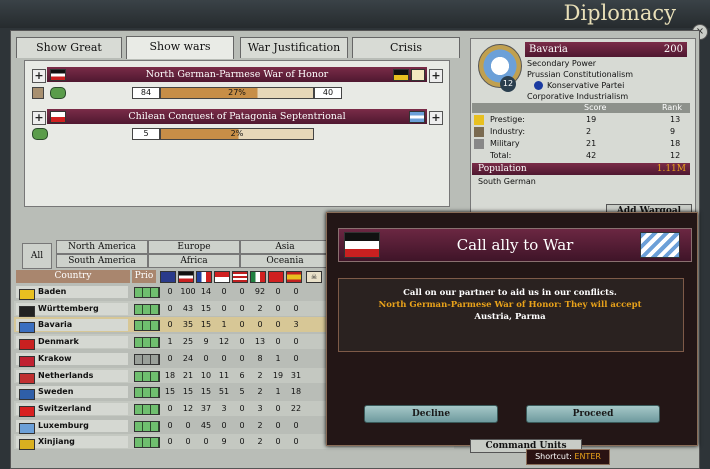 The image size is (710, 469). I want to click on industry-icon, so click(479, 132).